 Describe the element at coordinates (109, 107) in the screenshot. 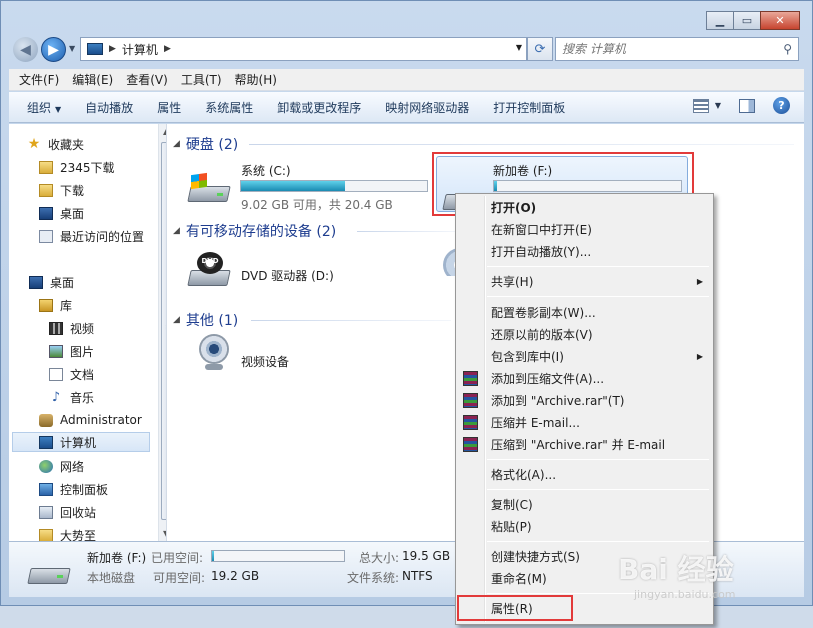

I see `autoplay-button: 自动播放` at that location.